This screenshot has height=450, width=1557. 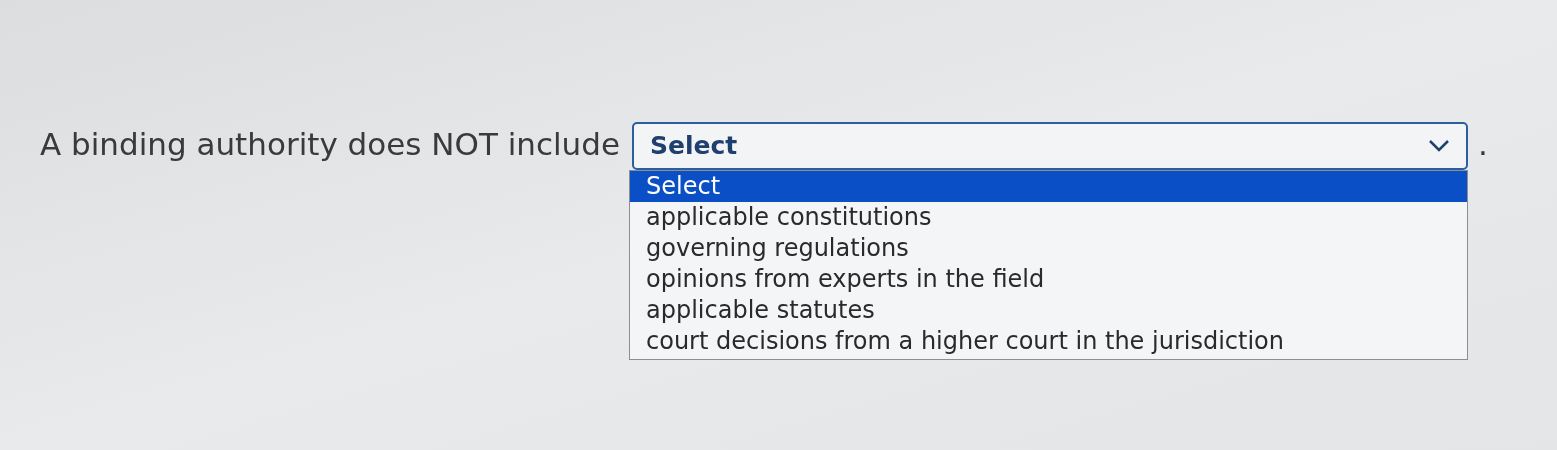 I want to click on dropdown-option: court decisions from a higher court in the jurisdiction, so click(x=1048, y=341).